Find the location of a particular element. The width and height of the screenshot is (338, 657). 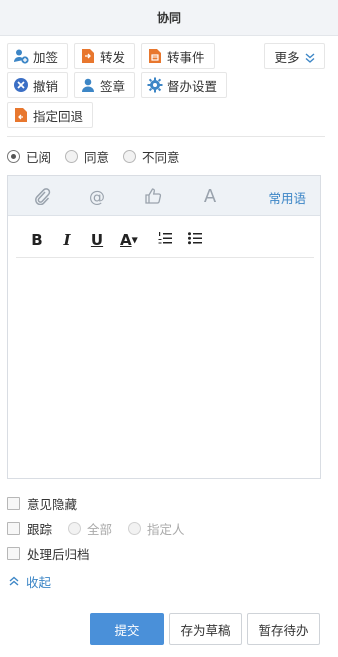

hide-opinion-label: 意见隐藏 is located at coordinates (52, 504).